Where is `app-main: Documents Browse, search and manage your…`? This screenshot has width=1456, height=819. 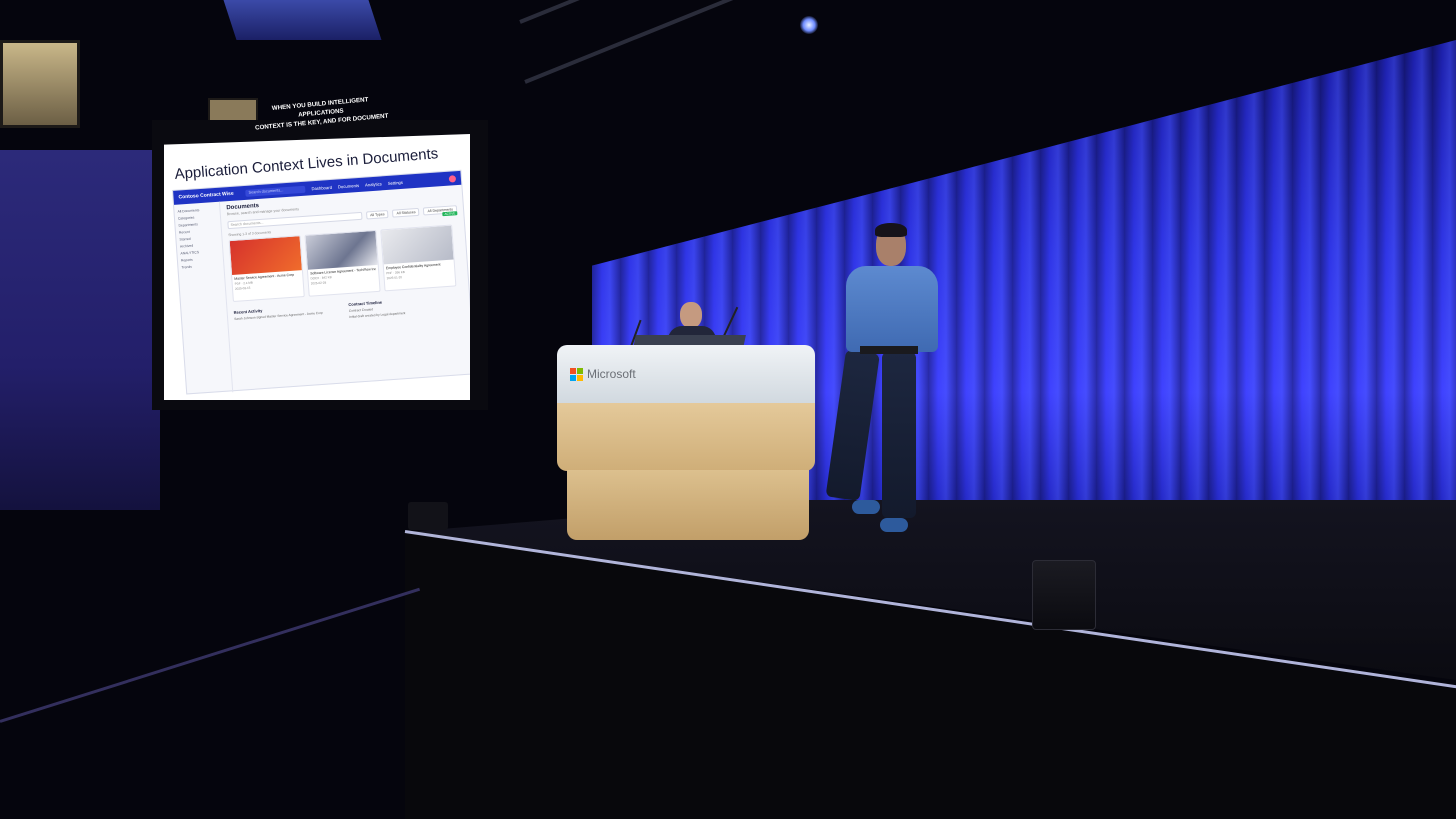 app-main: Documents Browse, search and manage your… is located at coordinates (345, 288).